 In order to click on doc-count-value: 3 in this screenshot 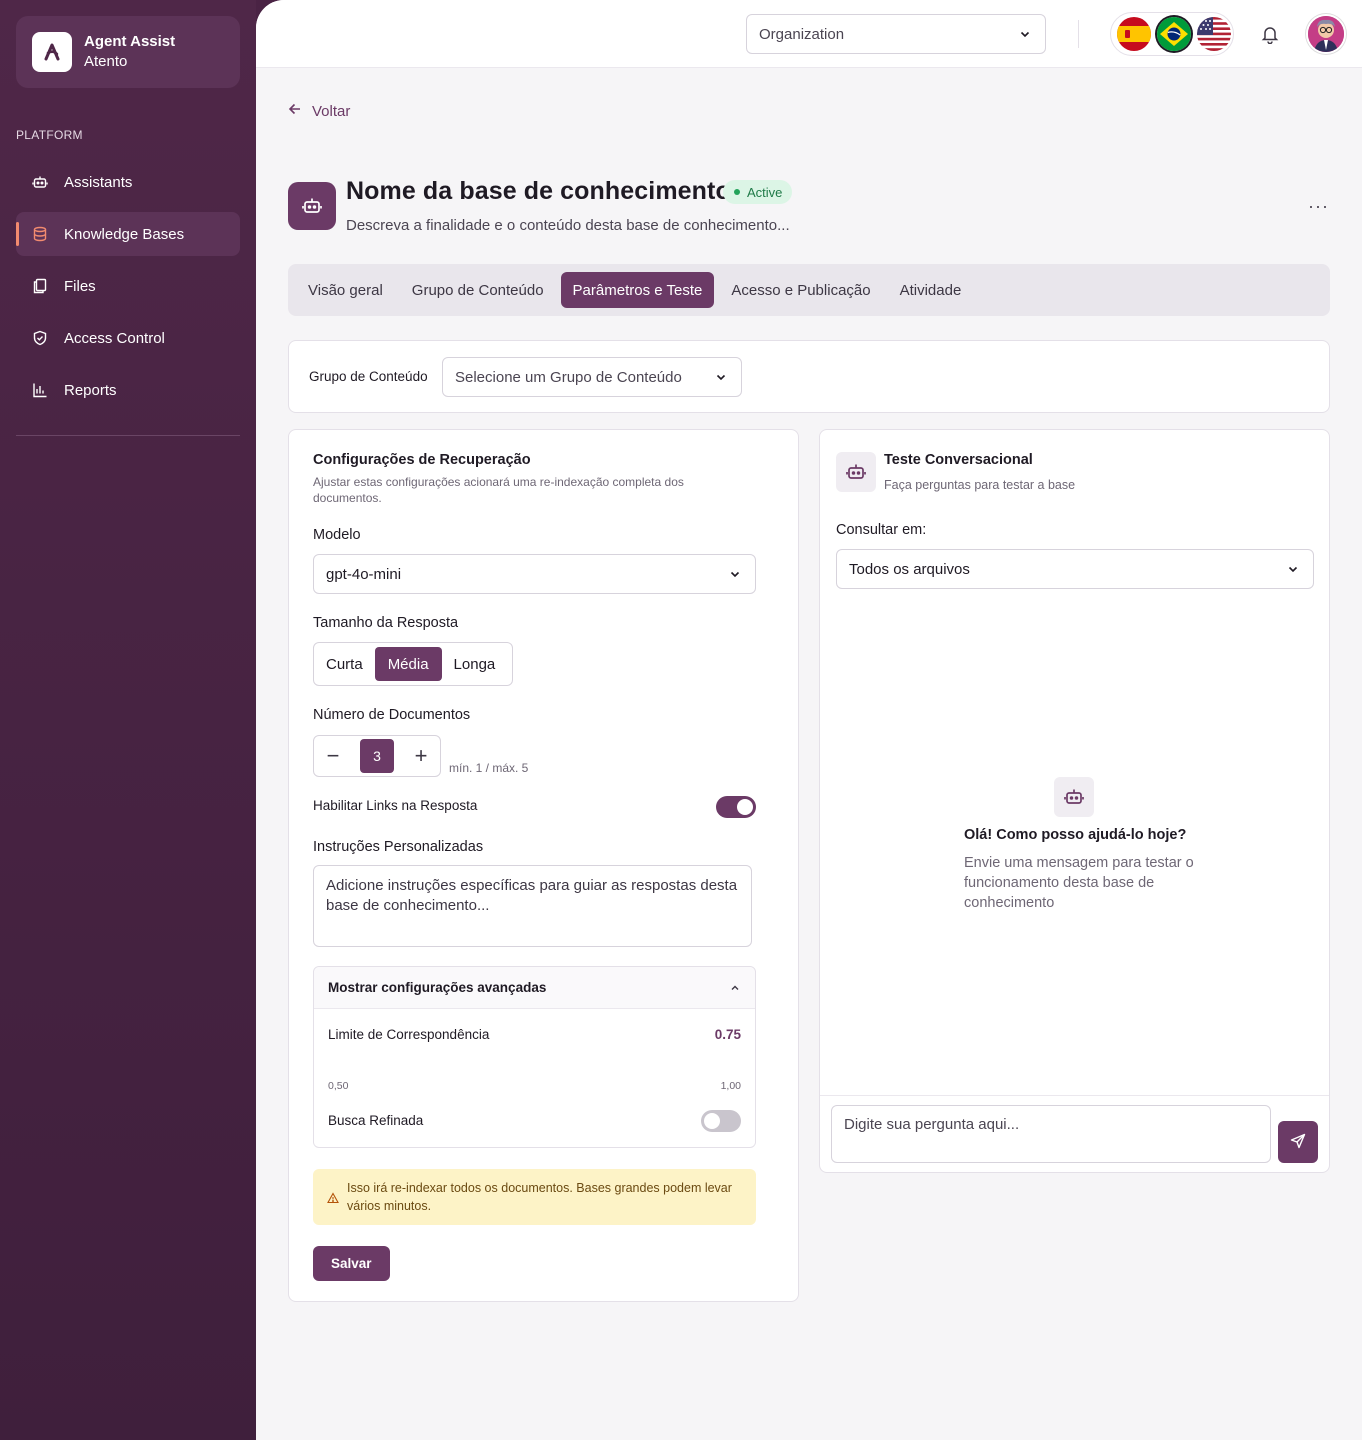, I will do `click(377, 756)`.